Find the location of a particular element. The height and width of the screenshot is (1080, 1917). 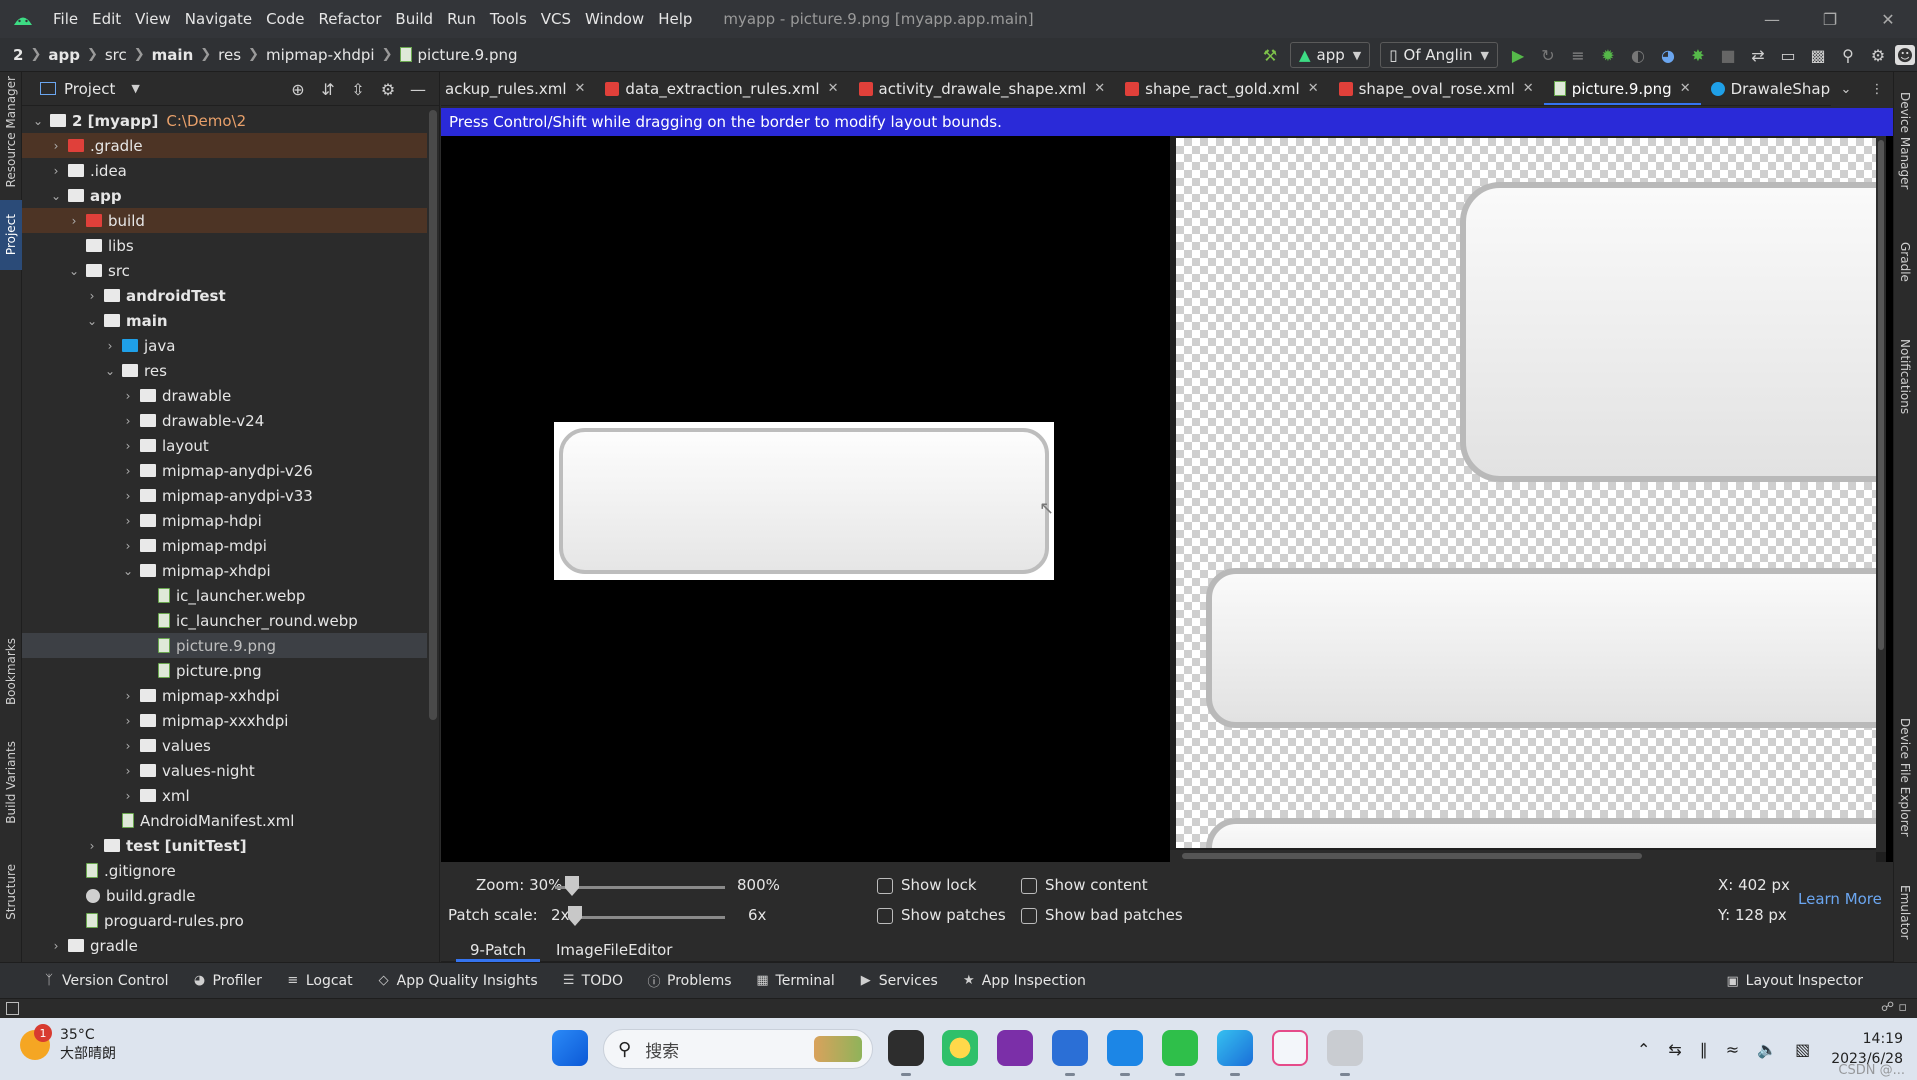

tree-item: › test [unitTest] is located at coordinates (224, 845).